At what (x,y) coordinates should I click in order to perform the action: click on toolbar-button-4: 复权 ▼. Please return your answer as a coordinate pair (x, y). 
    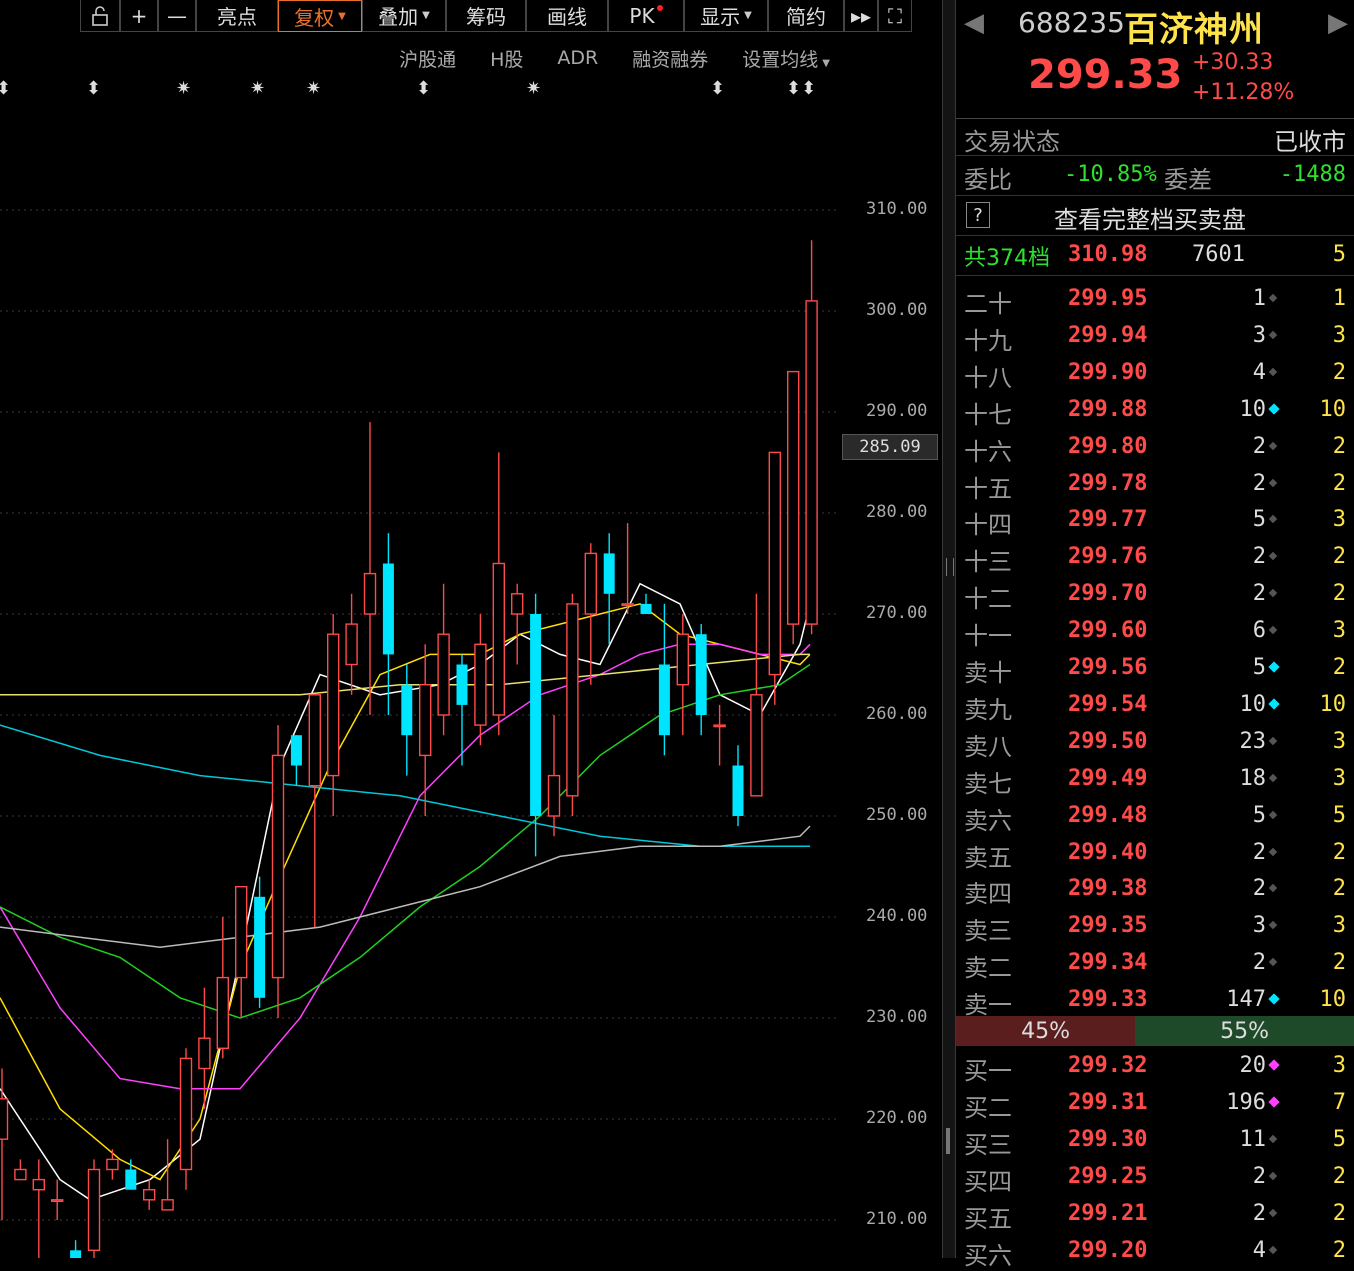
    Looking at the image, I should click on (320, 16).